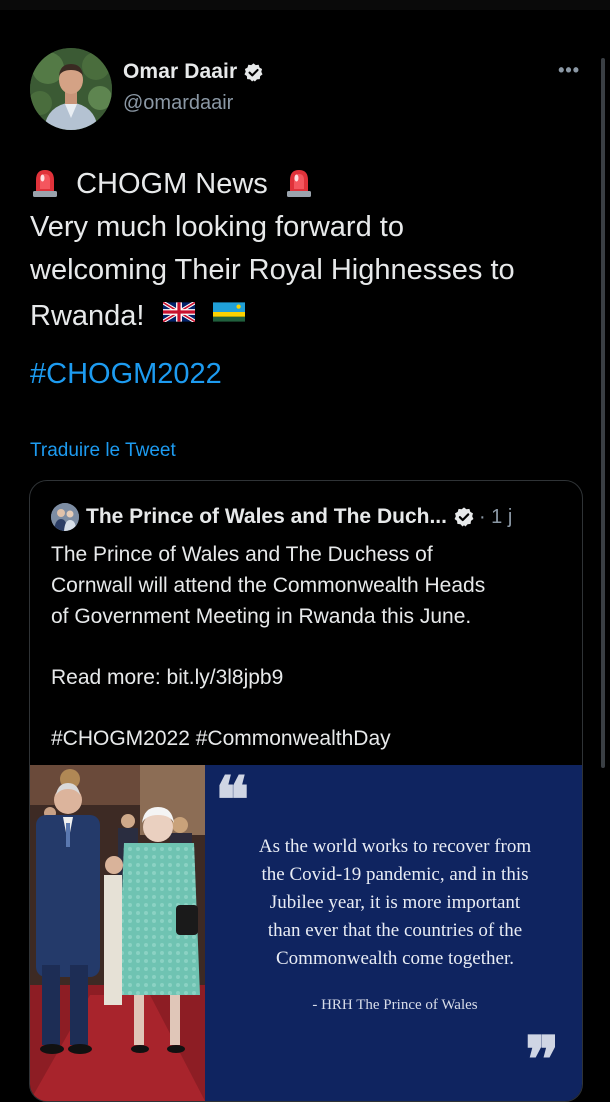 The image size is (610, 1102). I want to click on avatar, so click(71, 89).